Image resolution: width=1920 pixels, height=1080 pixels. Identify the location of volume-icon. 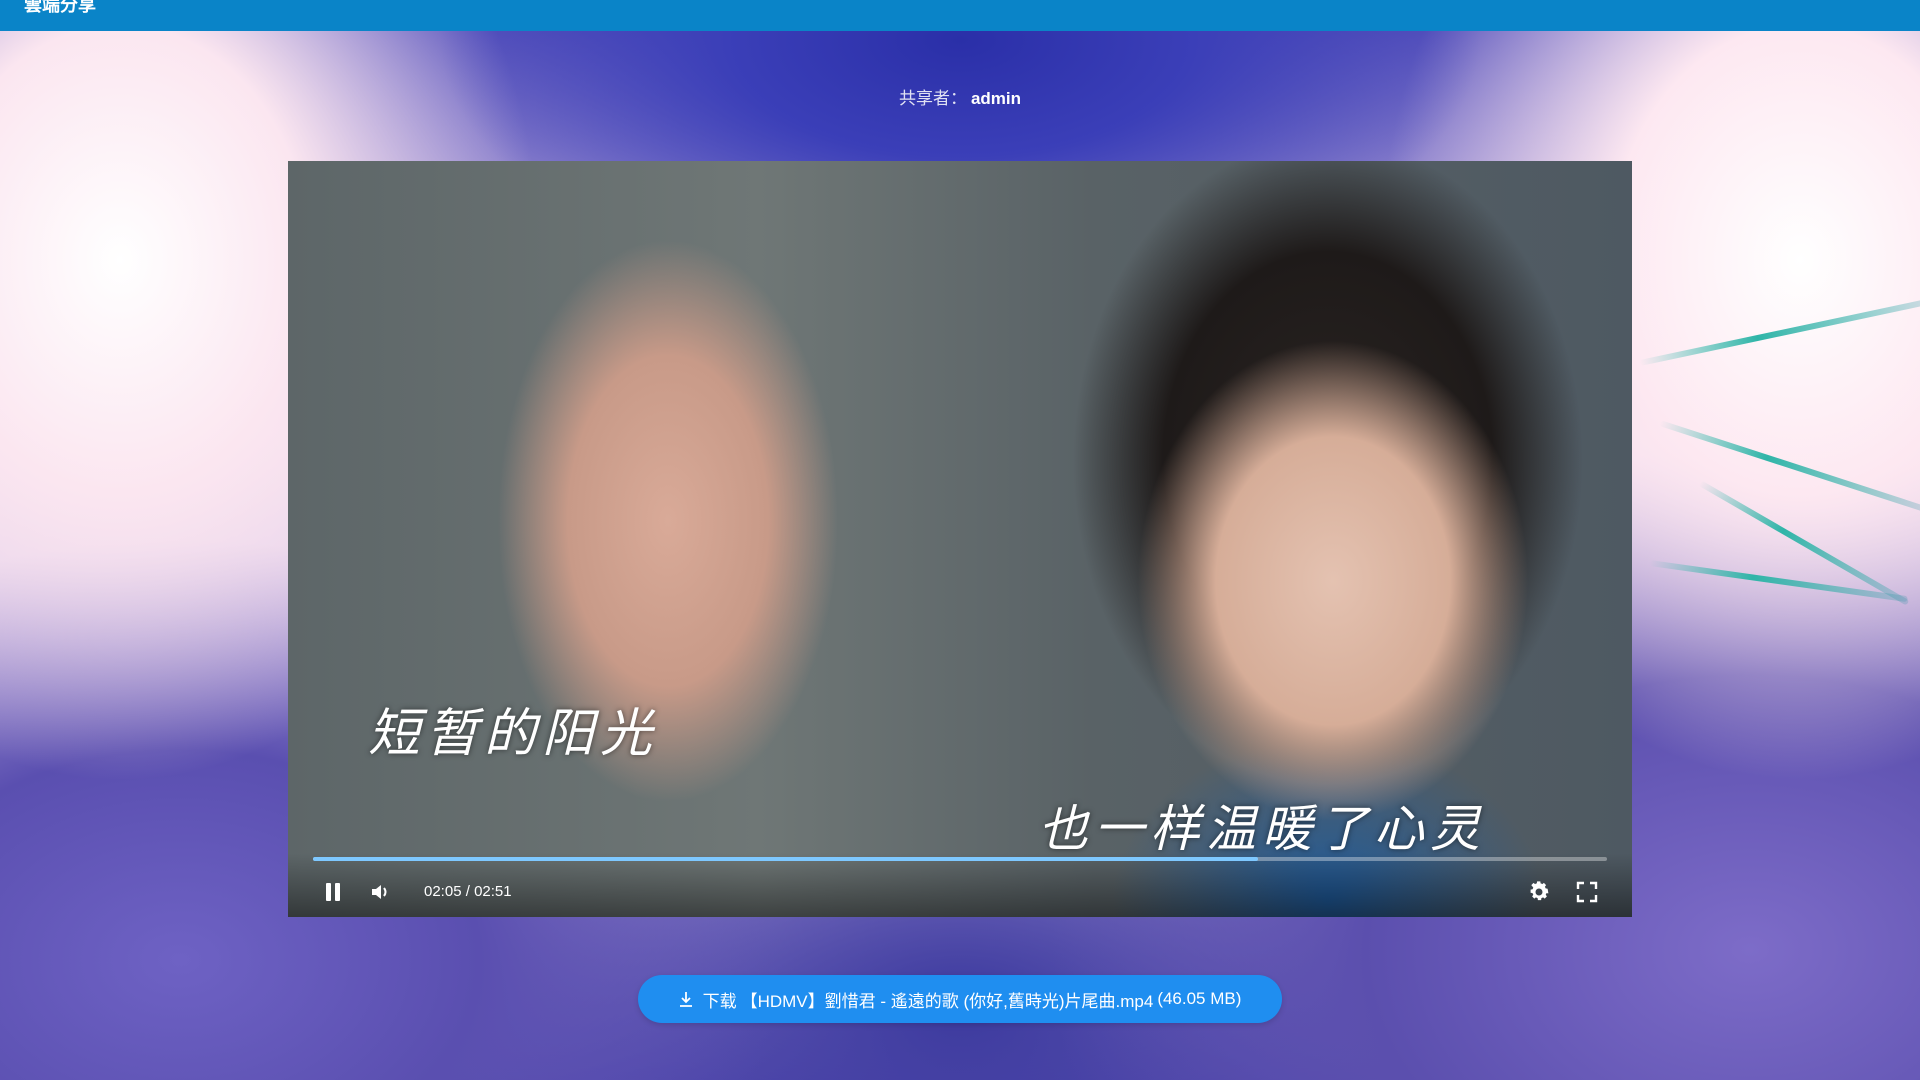
(379, 892).